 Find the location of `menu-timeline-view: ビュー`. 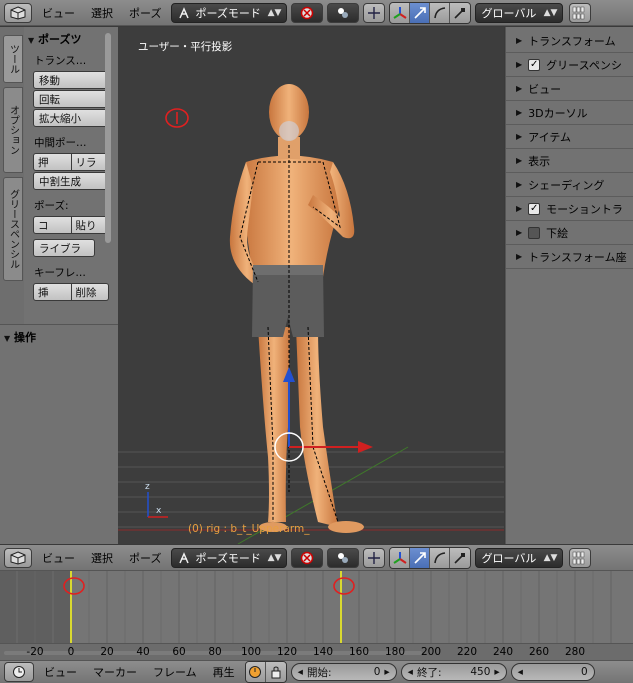

menu-timeline-view: ビュー is located at coordinates (60, 672).